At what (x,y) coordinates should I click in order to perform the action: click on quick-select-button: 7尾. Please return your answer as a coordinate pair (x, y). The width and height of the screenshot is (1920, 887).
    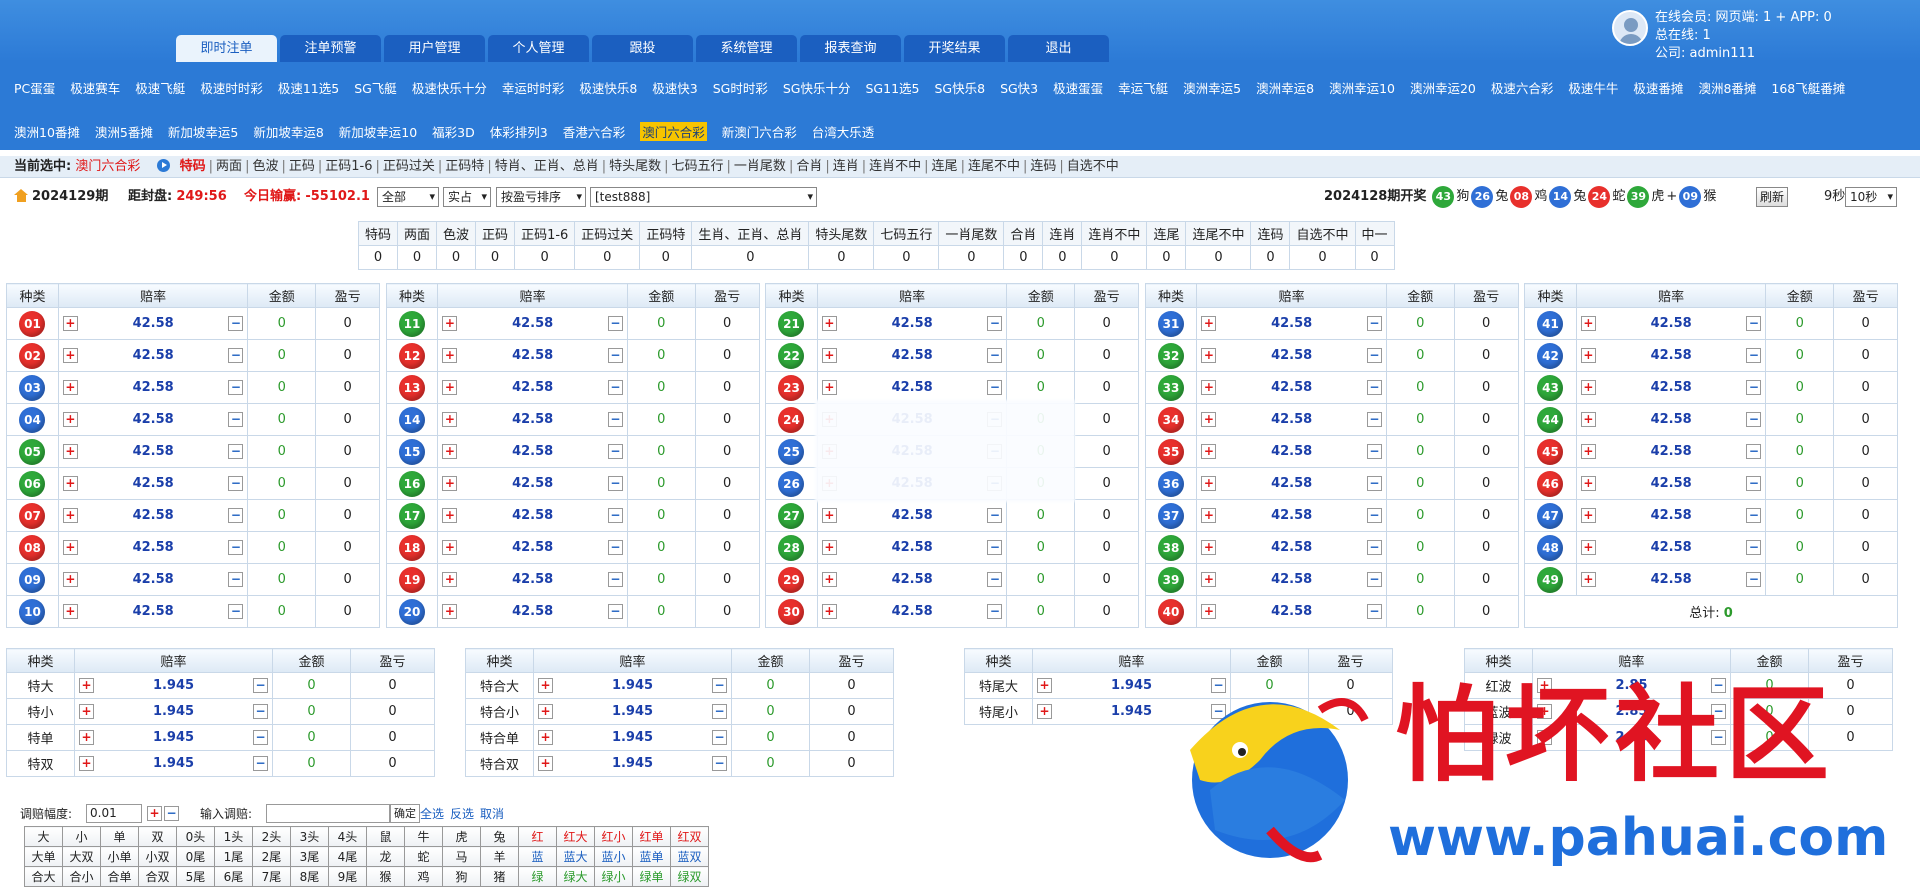
    Looking at the image, I should click on (271, 876).